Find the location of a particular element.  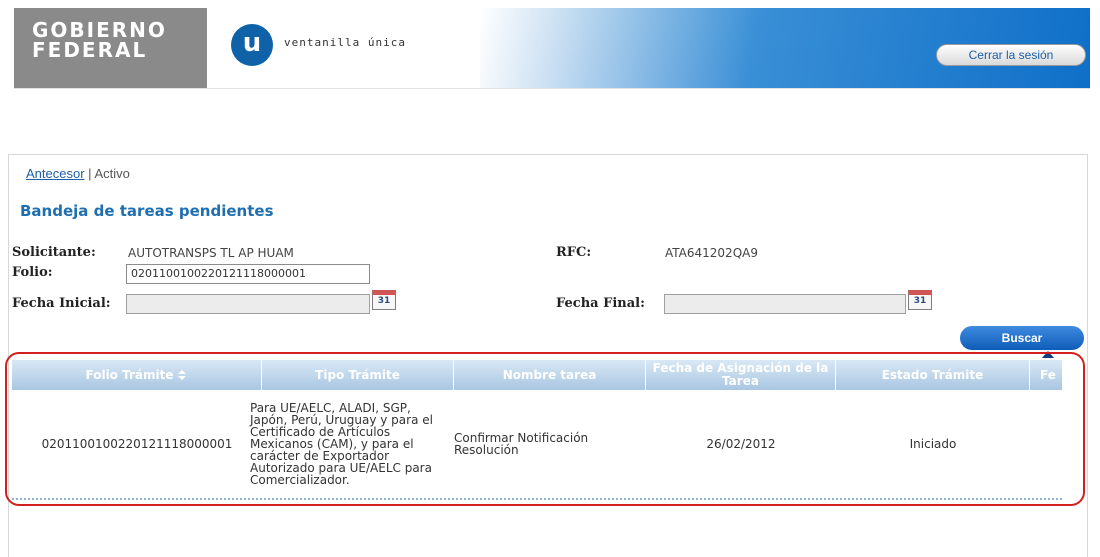

header-divider is located at coordinates (552, 88).